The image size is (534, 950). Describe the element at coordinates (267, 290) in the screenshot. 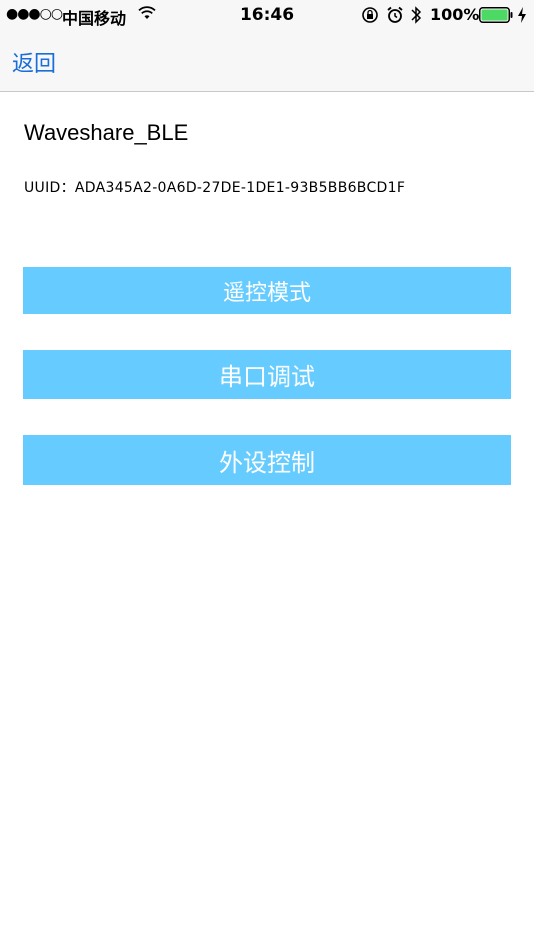

I see `remote-control-button: 遥控模式` at that location.